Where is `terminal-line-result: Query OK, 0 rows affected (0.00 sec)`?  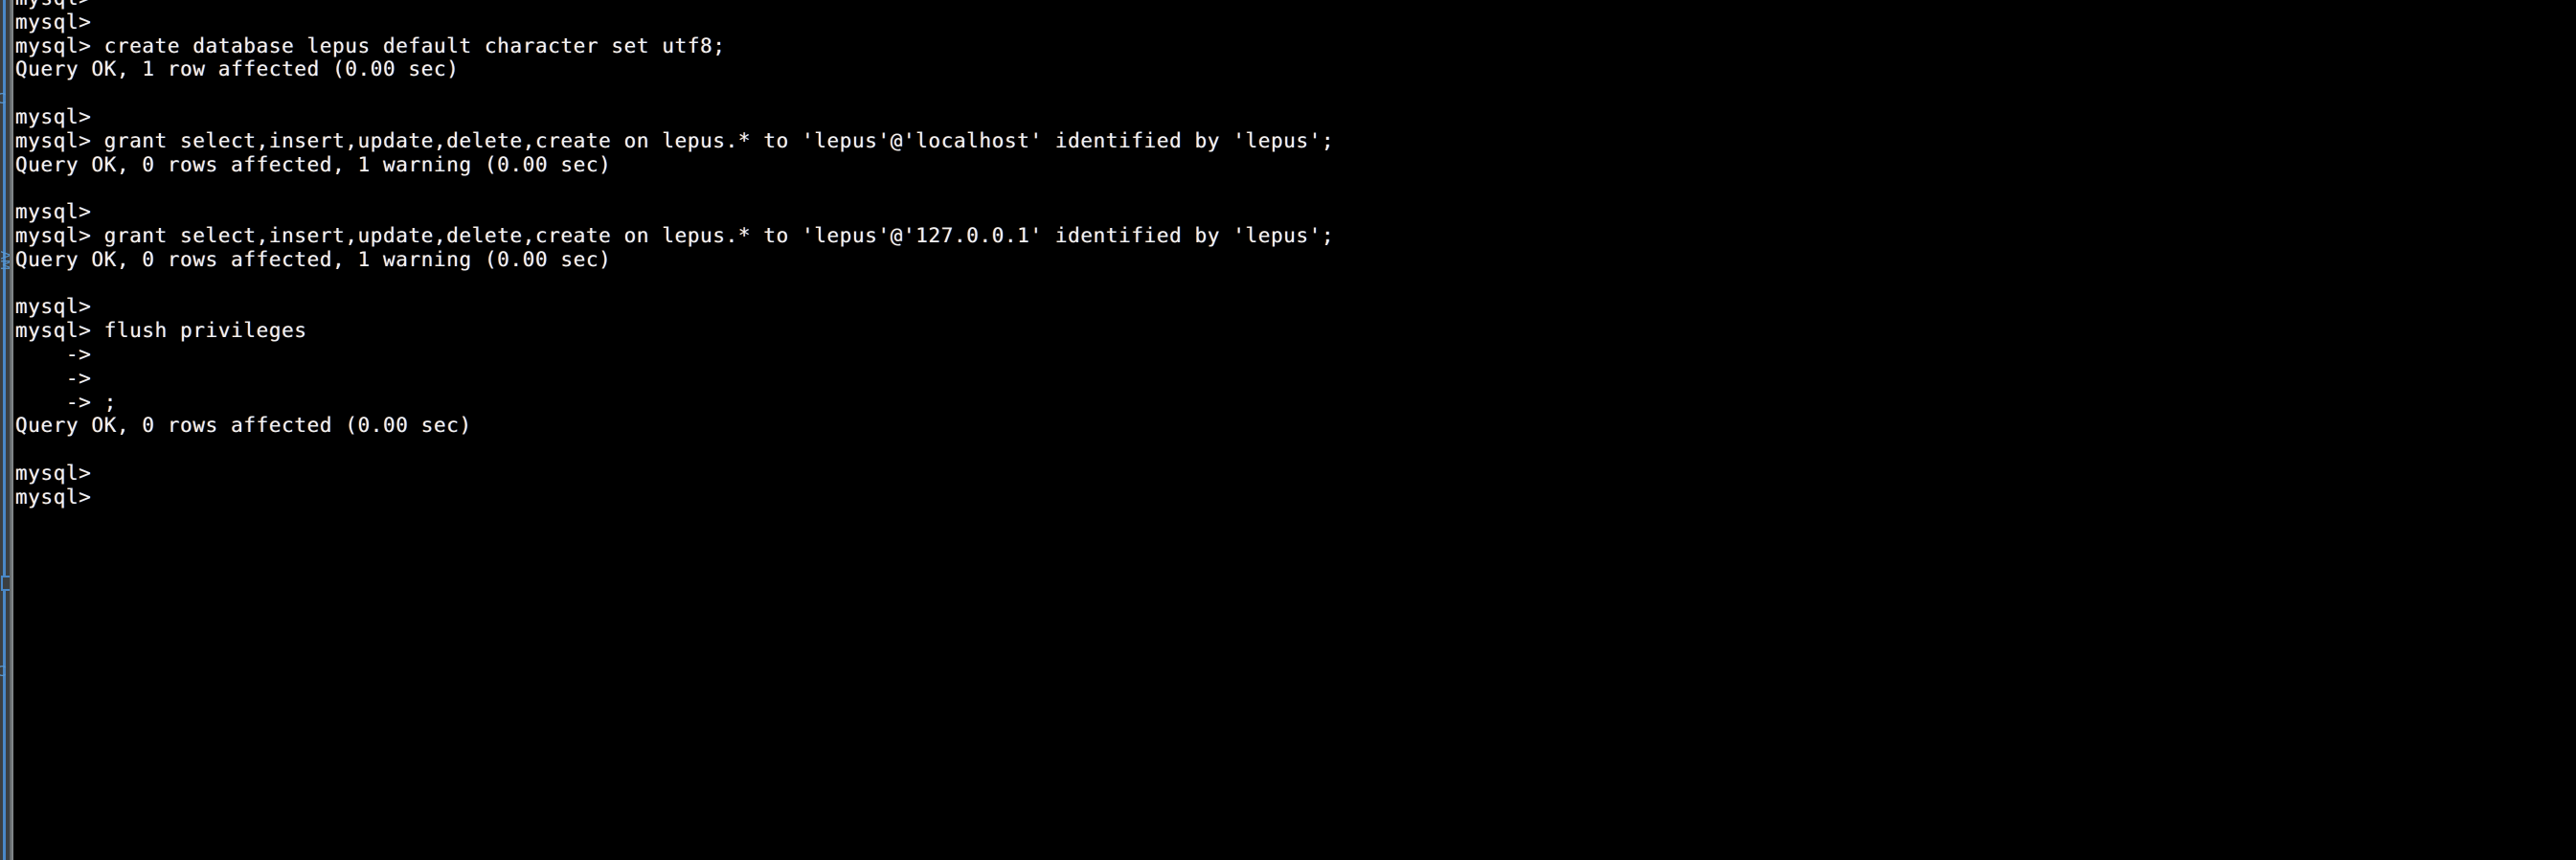 terminal-line-result: Query OK, 0 rows affected (0.00 sec) is located at coordinates (243, 426).